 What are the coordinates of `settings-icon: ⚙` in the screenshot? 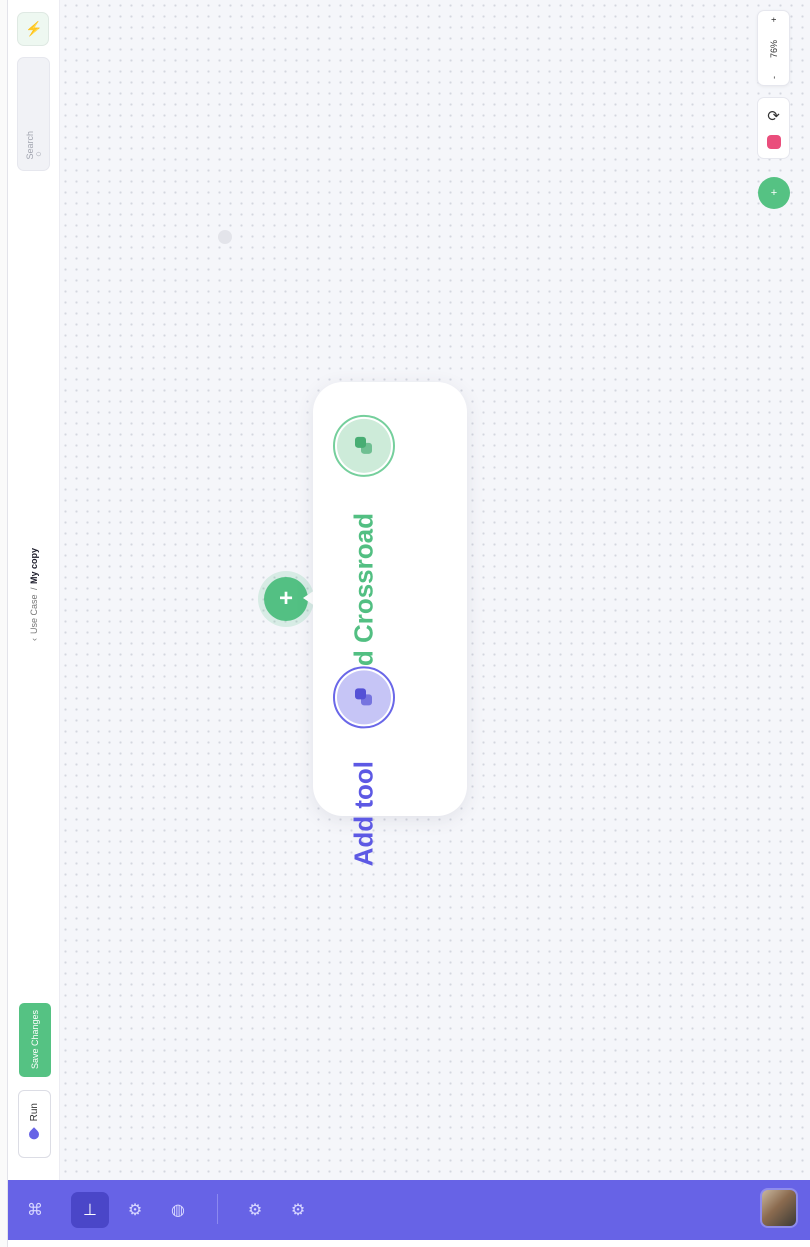 It's located at (255, 1210).